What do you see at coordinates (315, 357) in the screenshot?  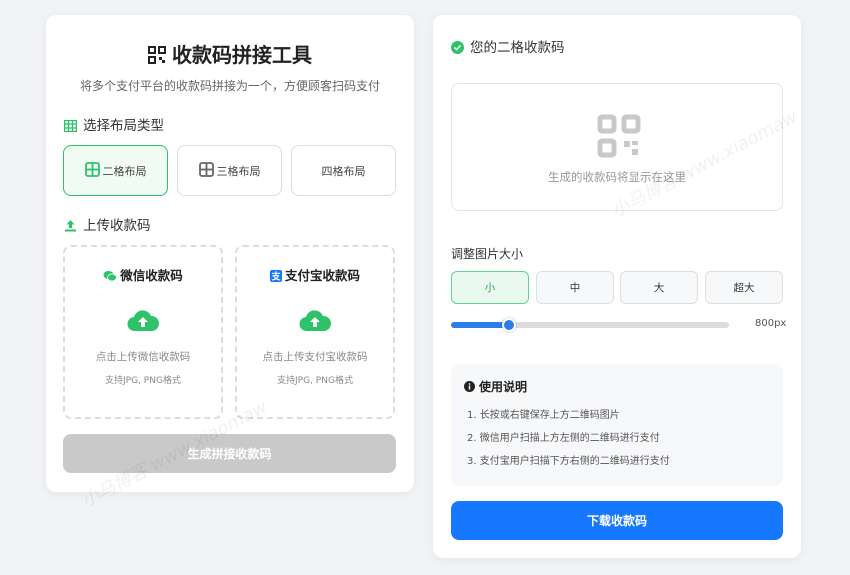 I see `alipay-upload-hint: 点击上传支付宝收款码` at bounding box center [315, 357].